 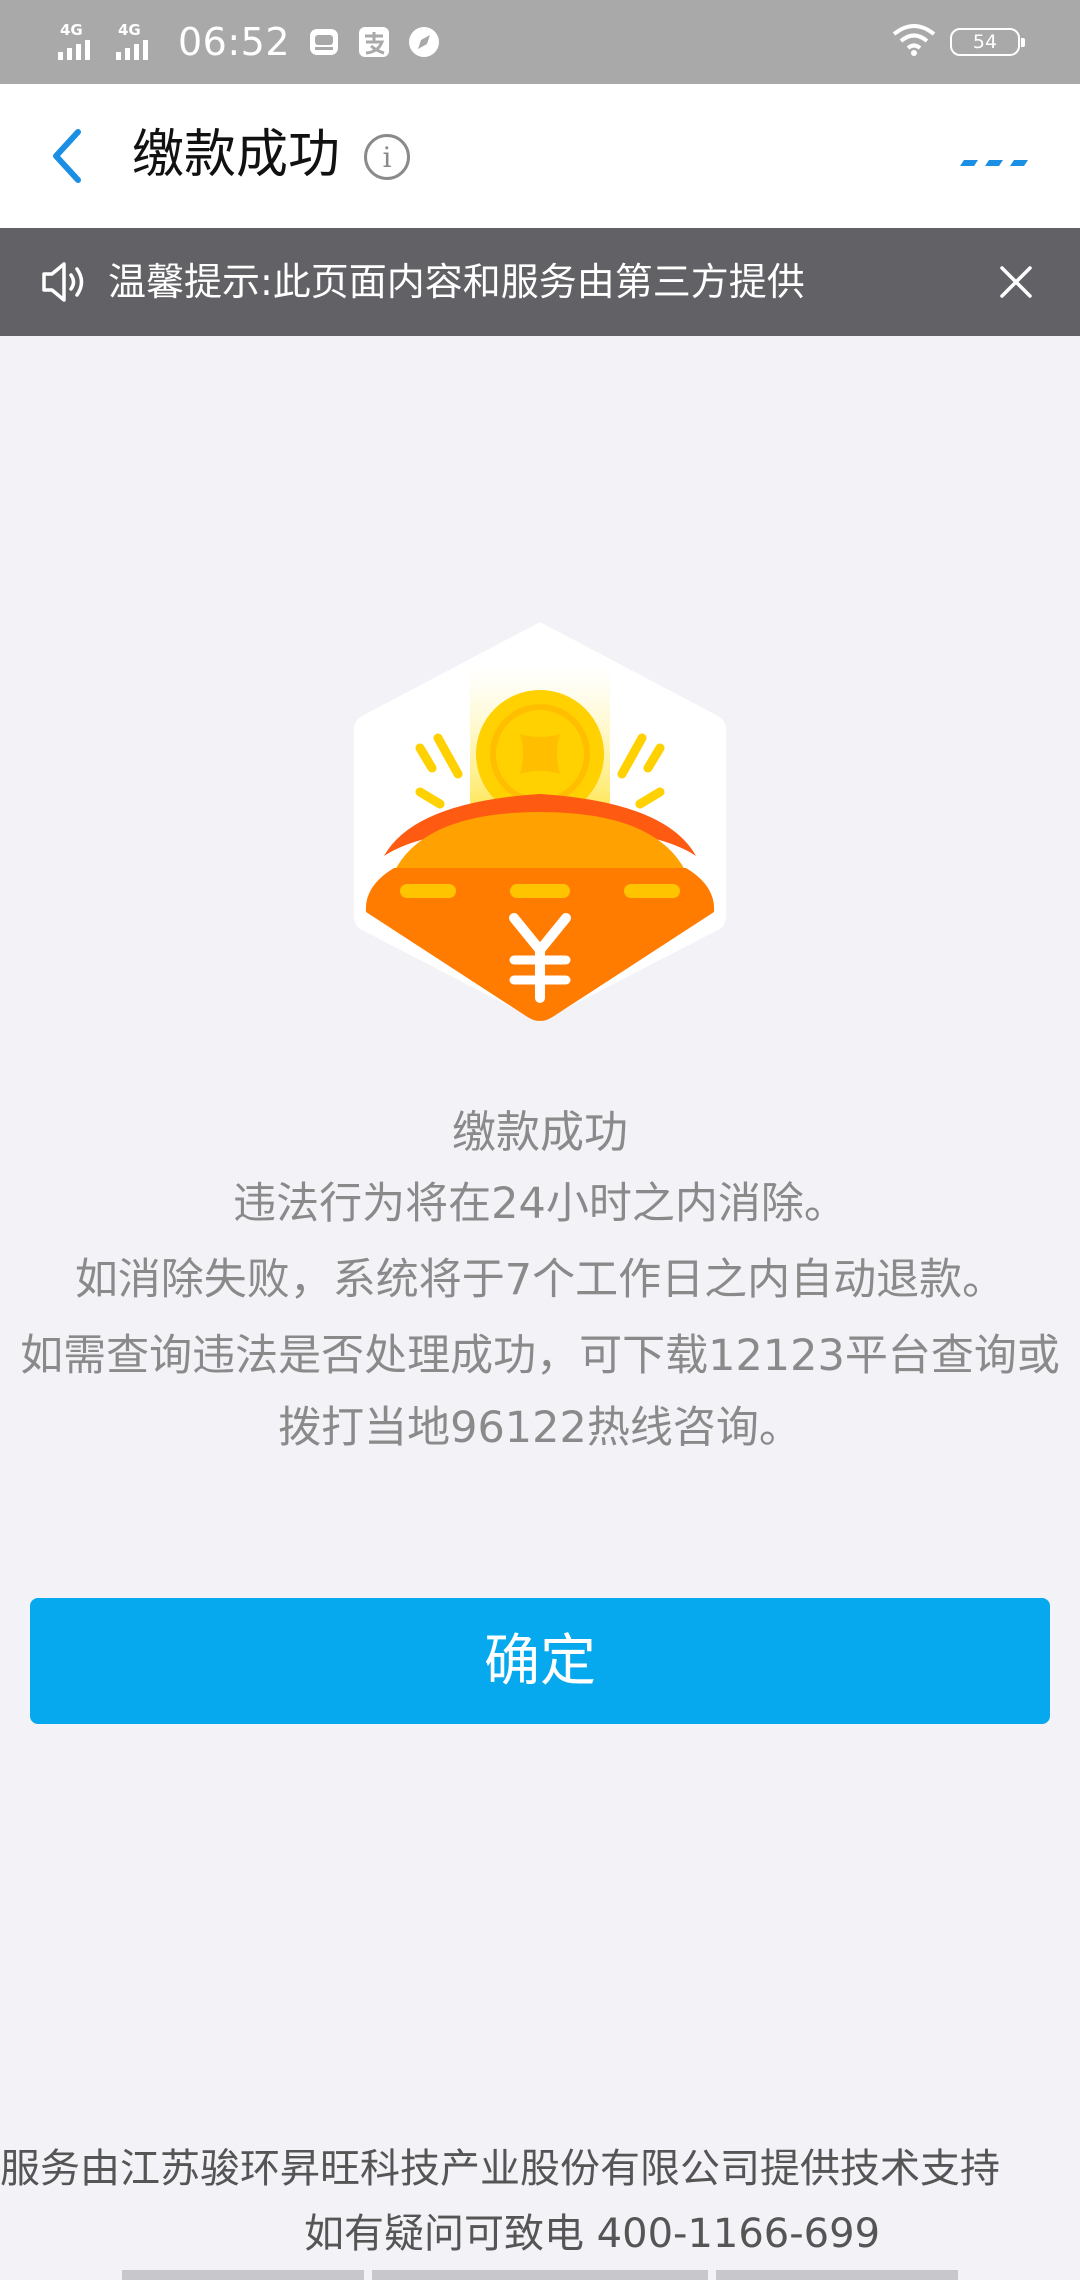 I want to click on more-dots-icon, so click(x=994, y=163).